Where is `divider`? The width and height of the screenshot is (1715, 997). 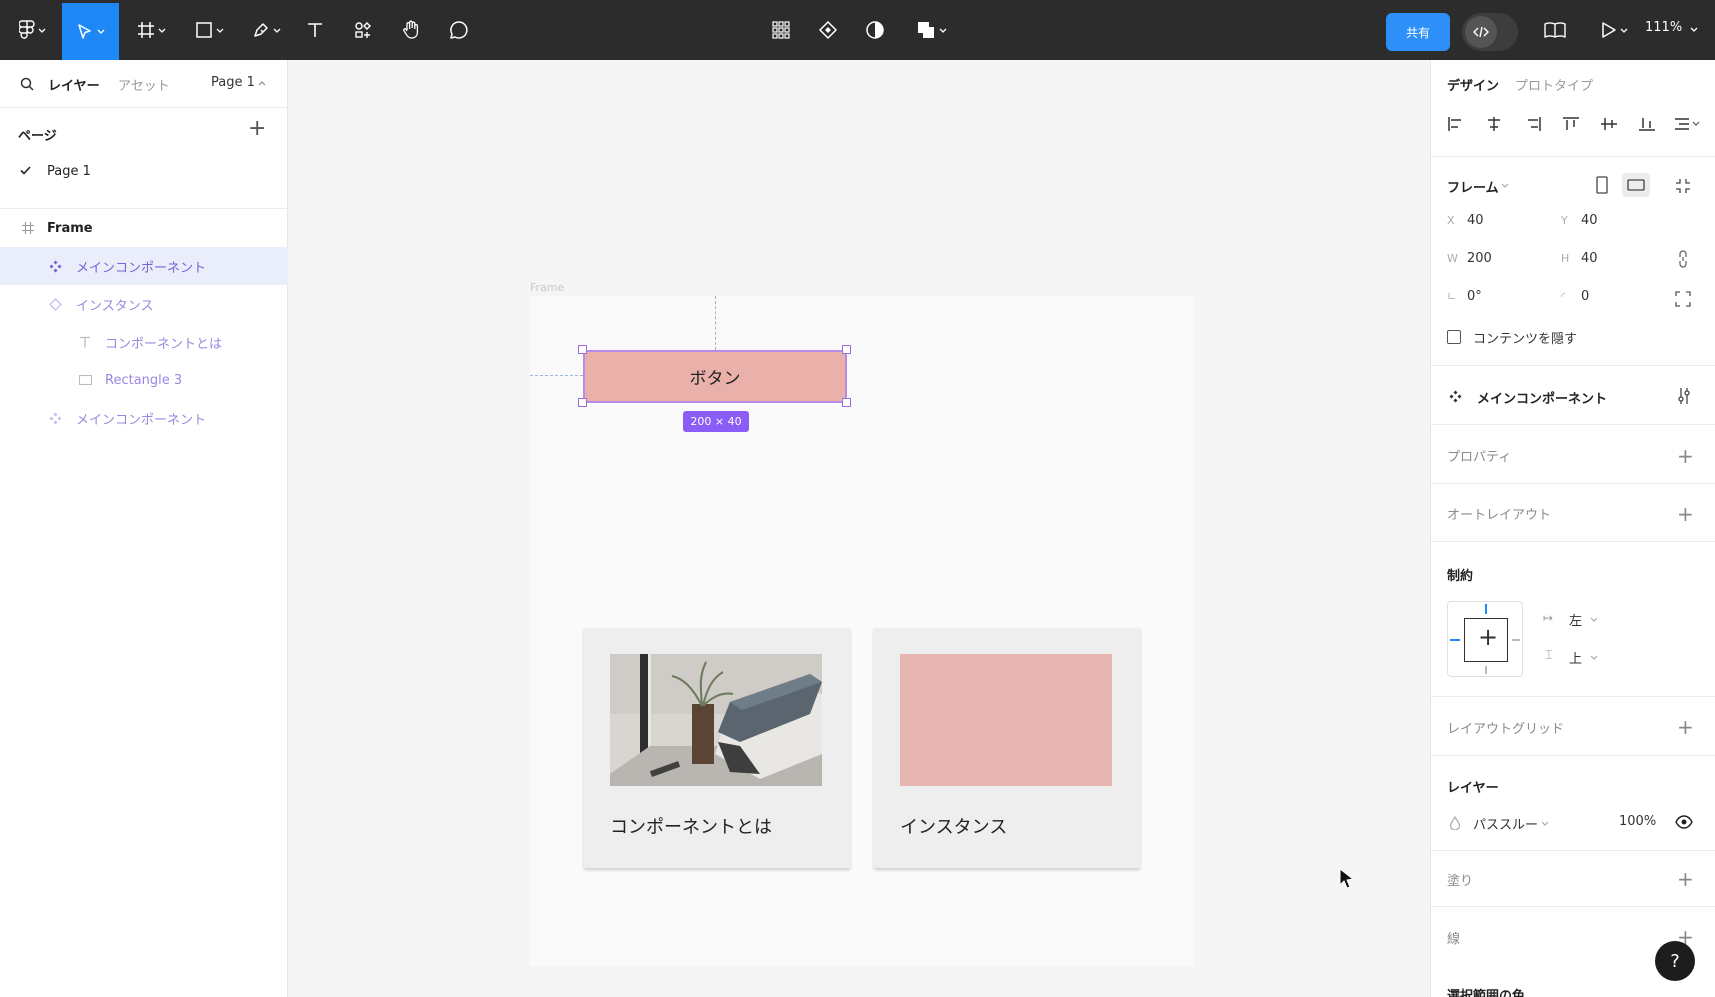 divider is located at coordinates (1573, 850).